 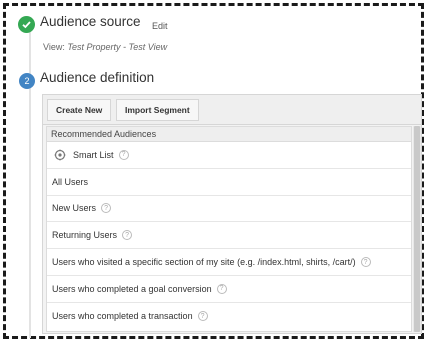 I want to click on edit-link: Edit, so click(x=160, y=26).